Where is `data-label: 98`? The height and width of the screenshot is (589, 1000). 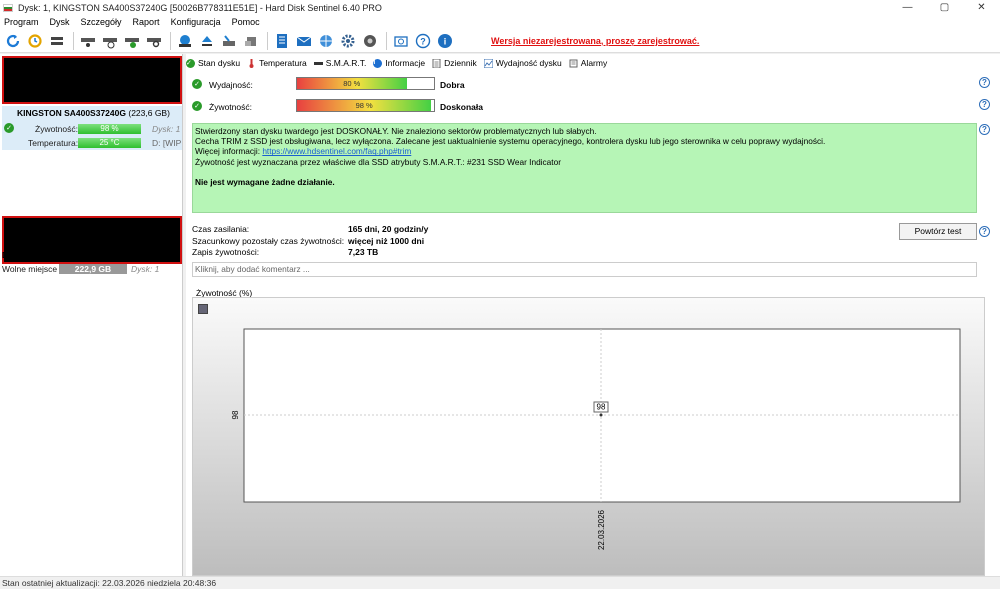
data-label: 98 is located at coordinates (601, 407).